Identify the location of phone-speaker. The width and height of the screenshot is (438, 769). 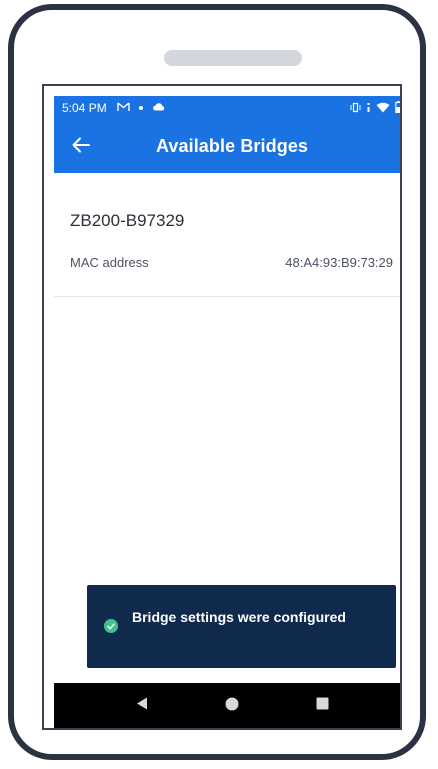
(233, 58).